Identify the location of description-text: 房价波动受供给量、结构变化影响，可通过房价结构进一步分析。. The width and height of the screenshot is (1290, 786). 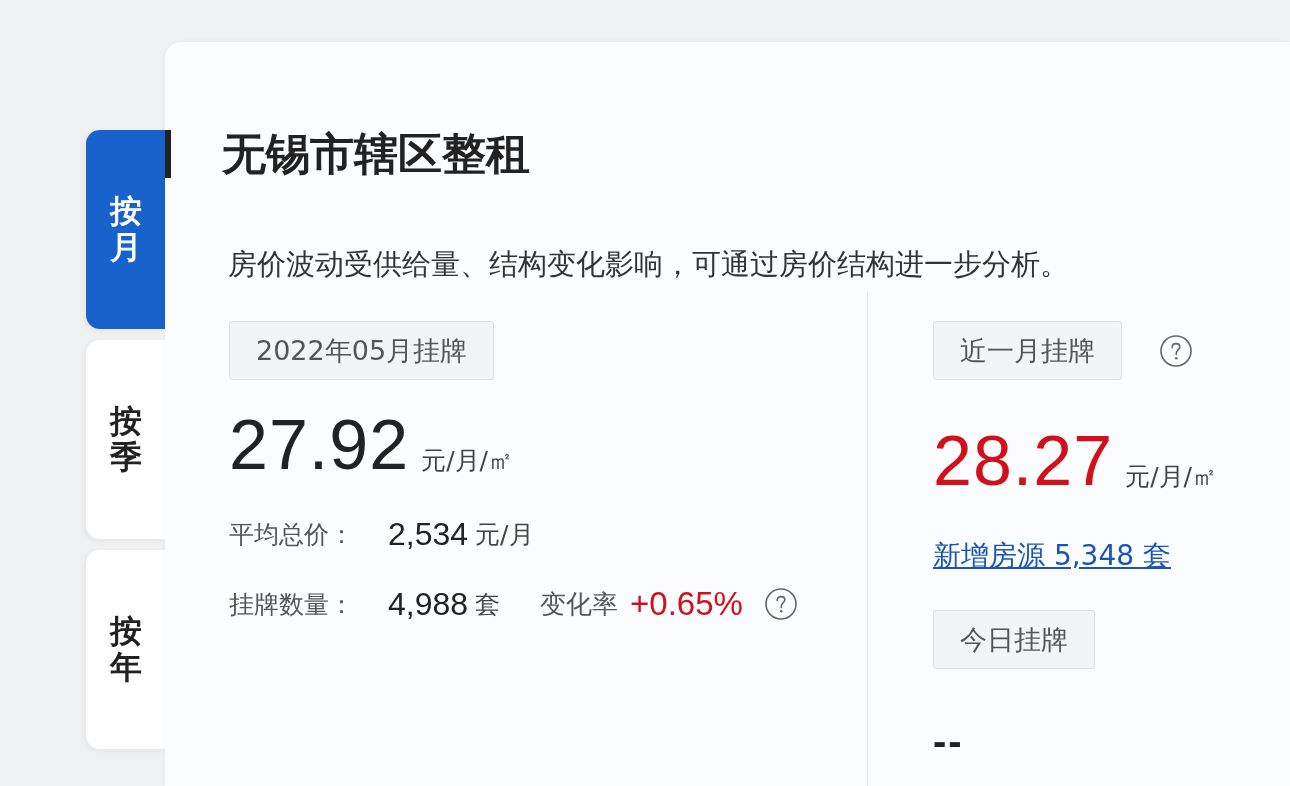
(649, 264).